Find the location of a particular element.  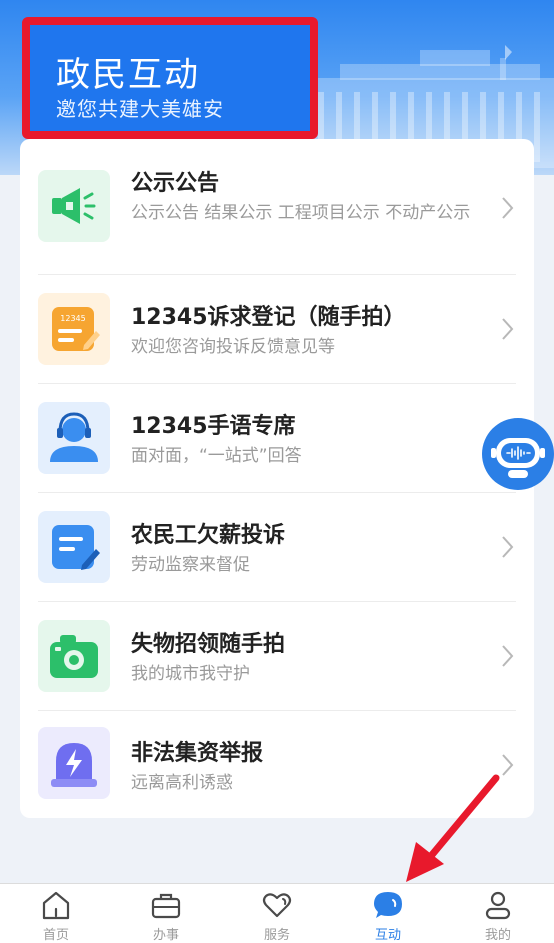

item-desc: 面对面，“一站式”回答 is located at coordinates (216, 456).